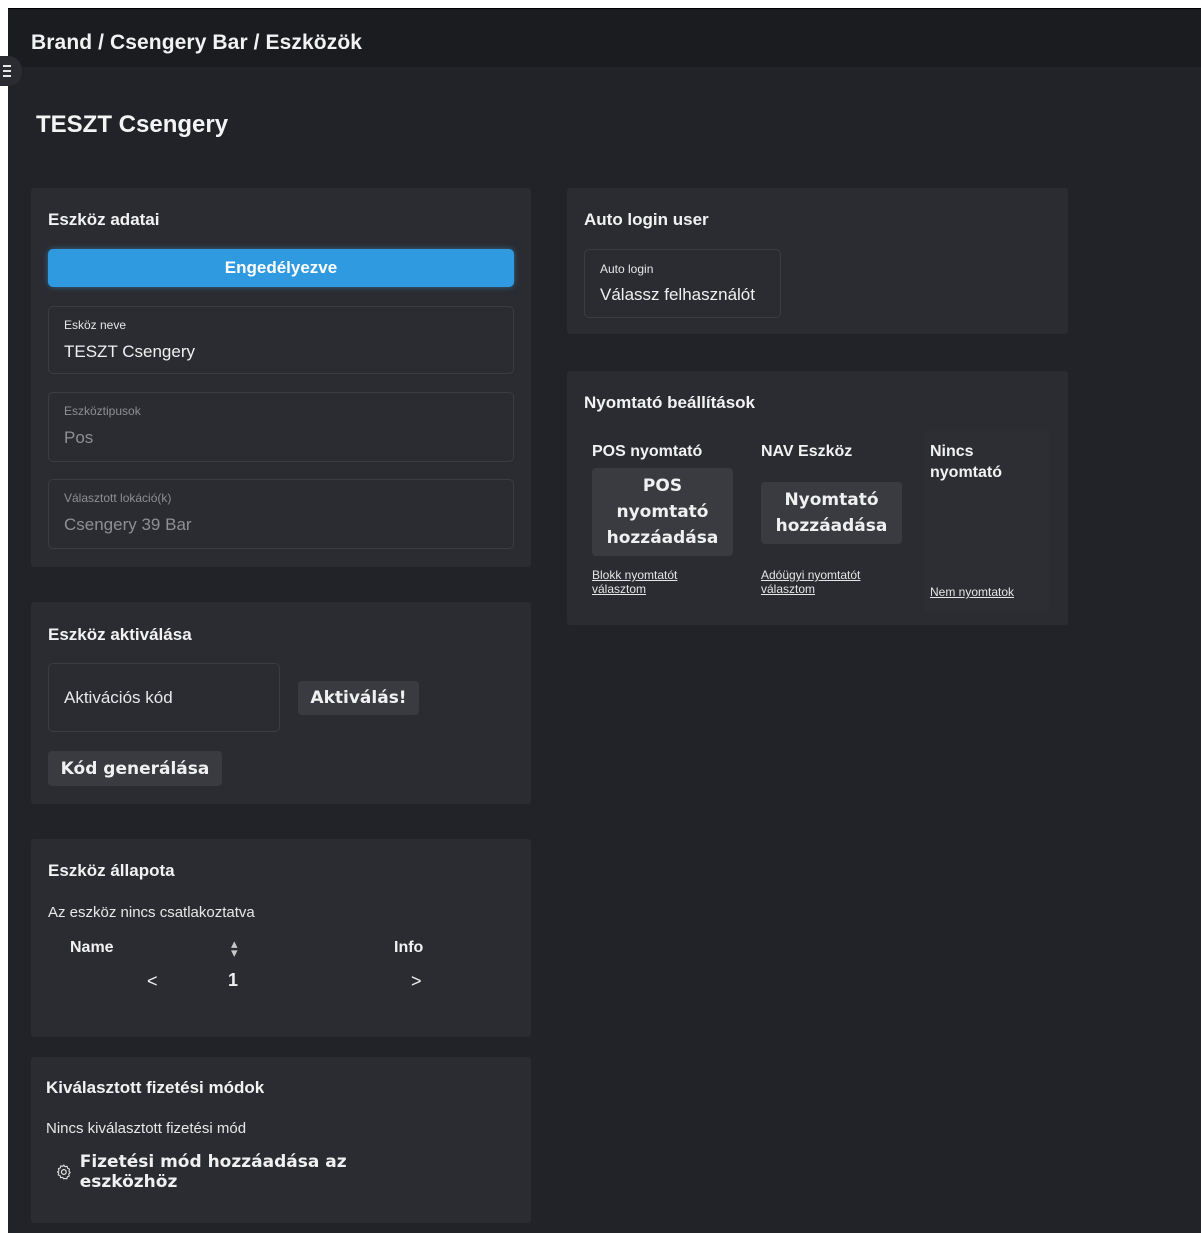  What do you see at coordinates (132, 124) in the screenshot?
I see `page-title: TESZT Csengery` at bounding box center [132, 124].